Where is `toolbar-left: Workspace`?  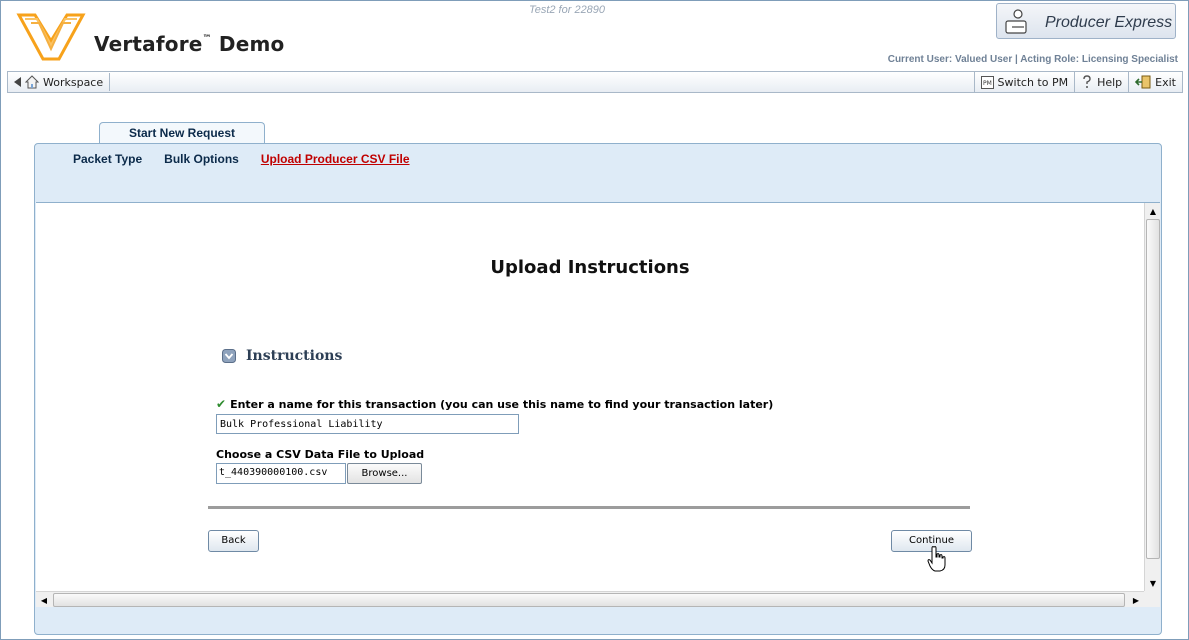 toolbar-left: Workspace is located at coordinates (61, 82).